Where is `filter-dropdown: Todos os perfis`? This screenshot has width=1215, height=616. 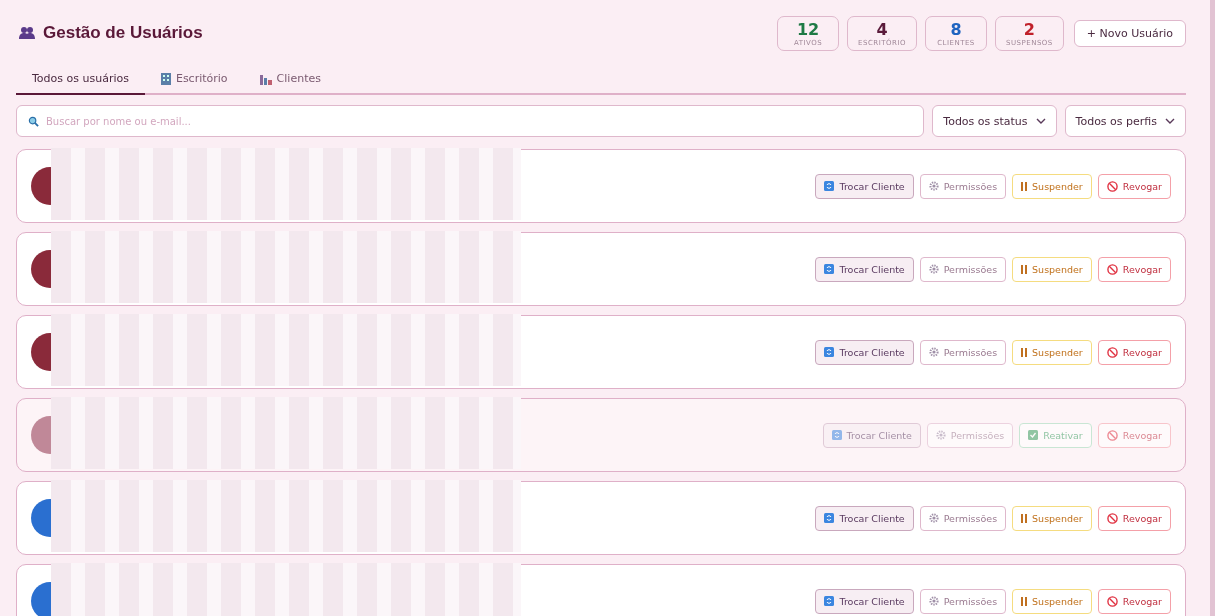
filter-dropdown: Todos os perfis is located at coordinates (1125, 121).